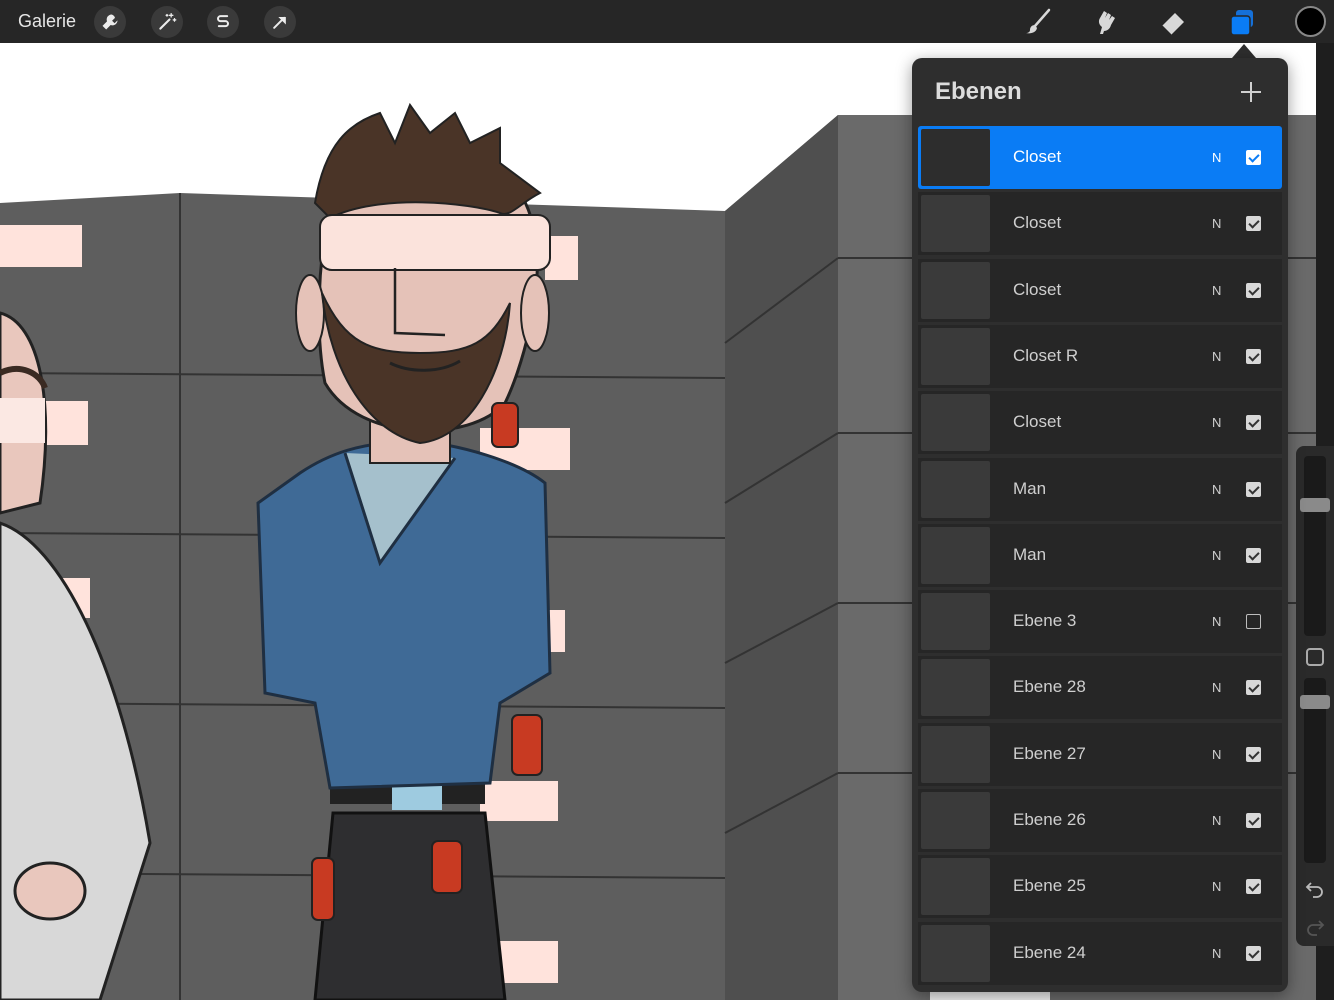  What do you see at coordinates (1049, 687) in the screenshot?
I see `layer-name: Ebene 28` at bounding box center [1049, 687].